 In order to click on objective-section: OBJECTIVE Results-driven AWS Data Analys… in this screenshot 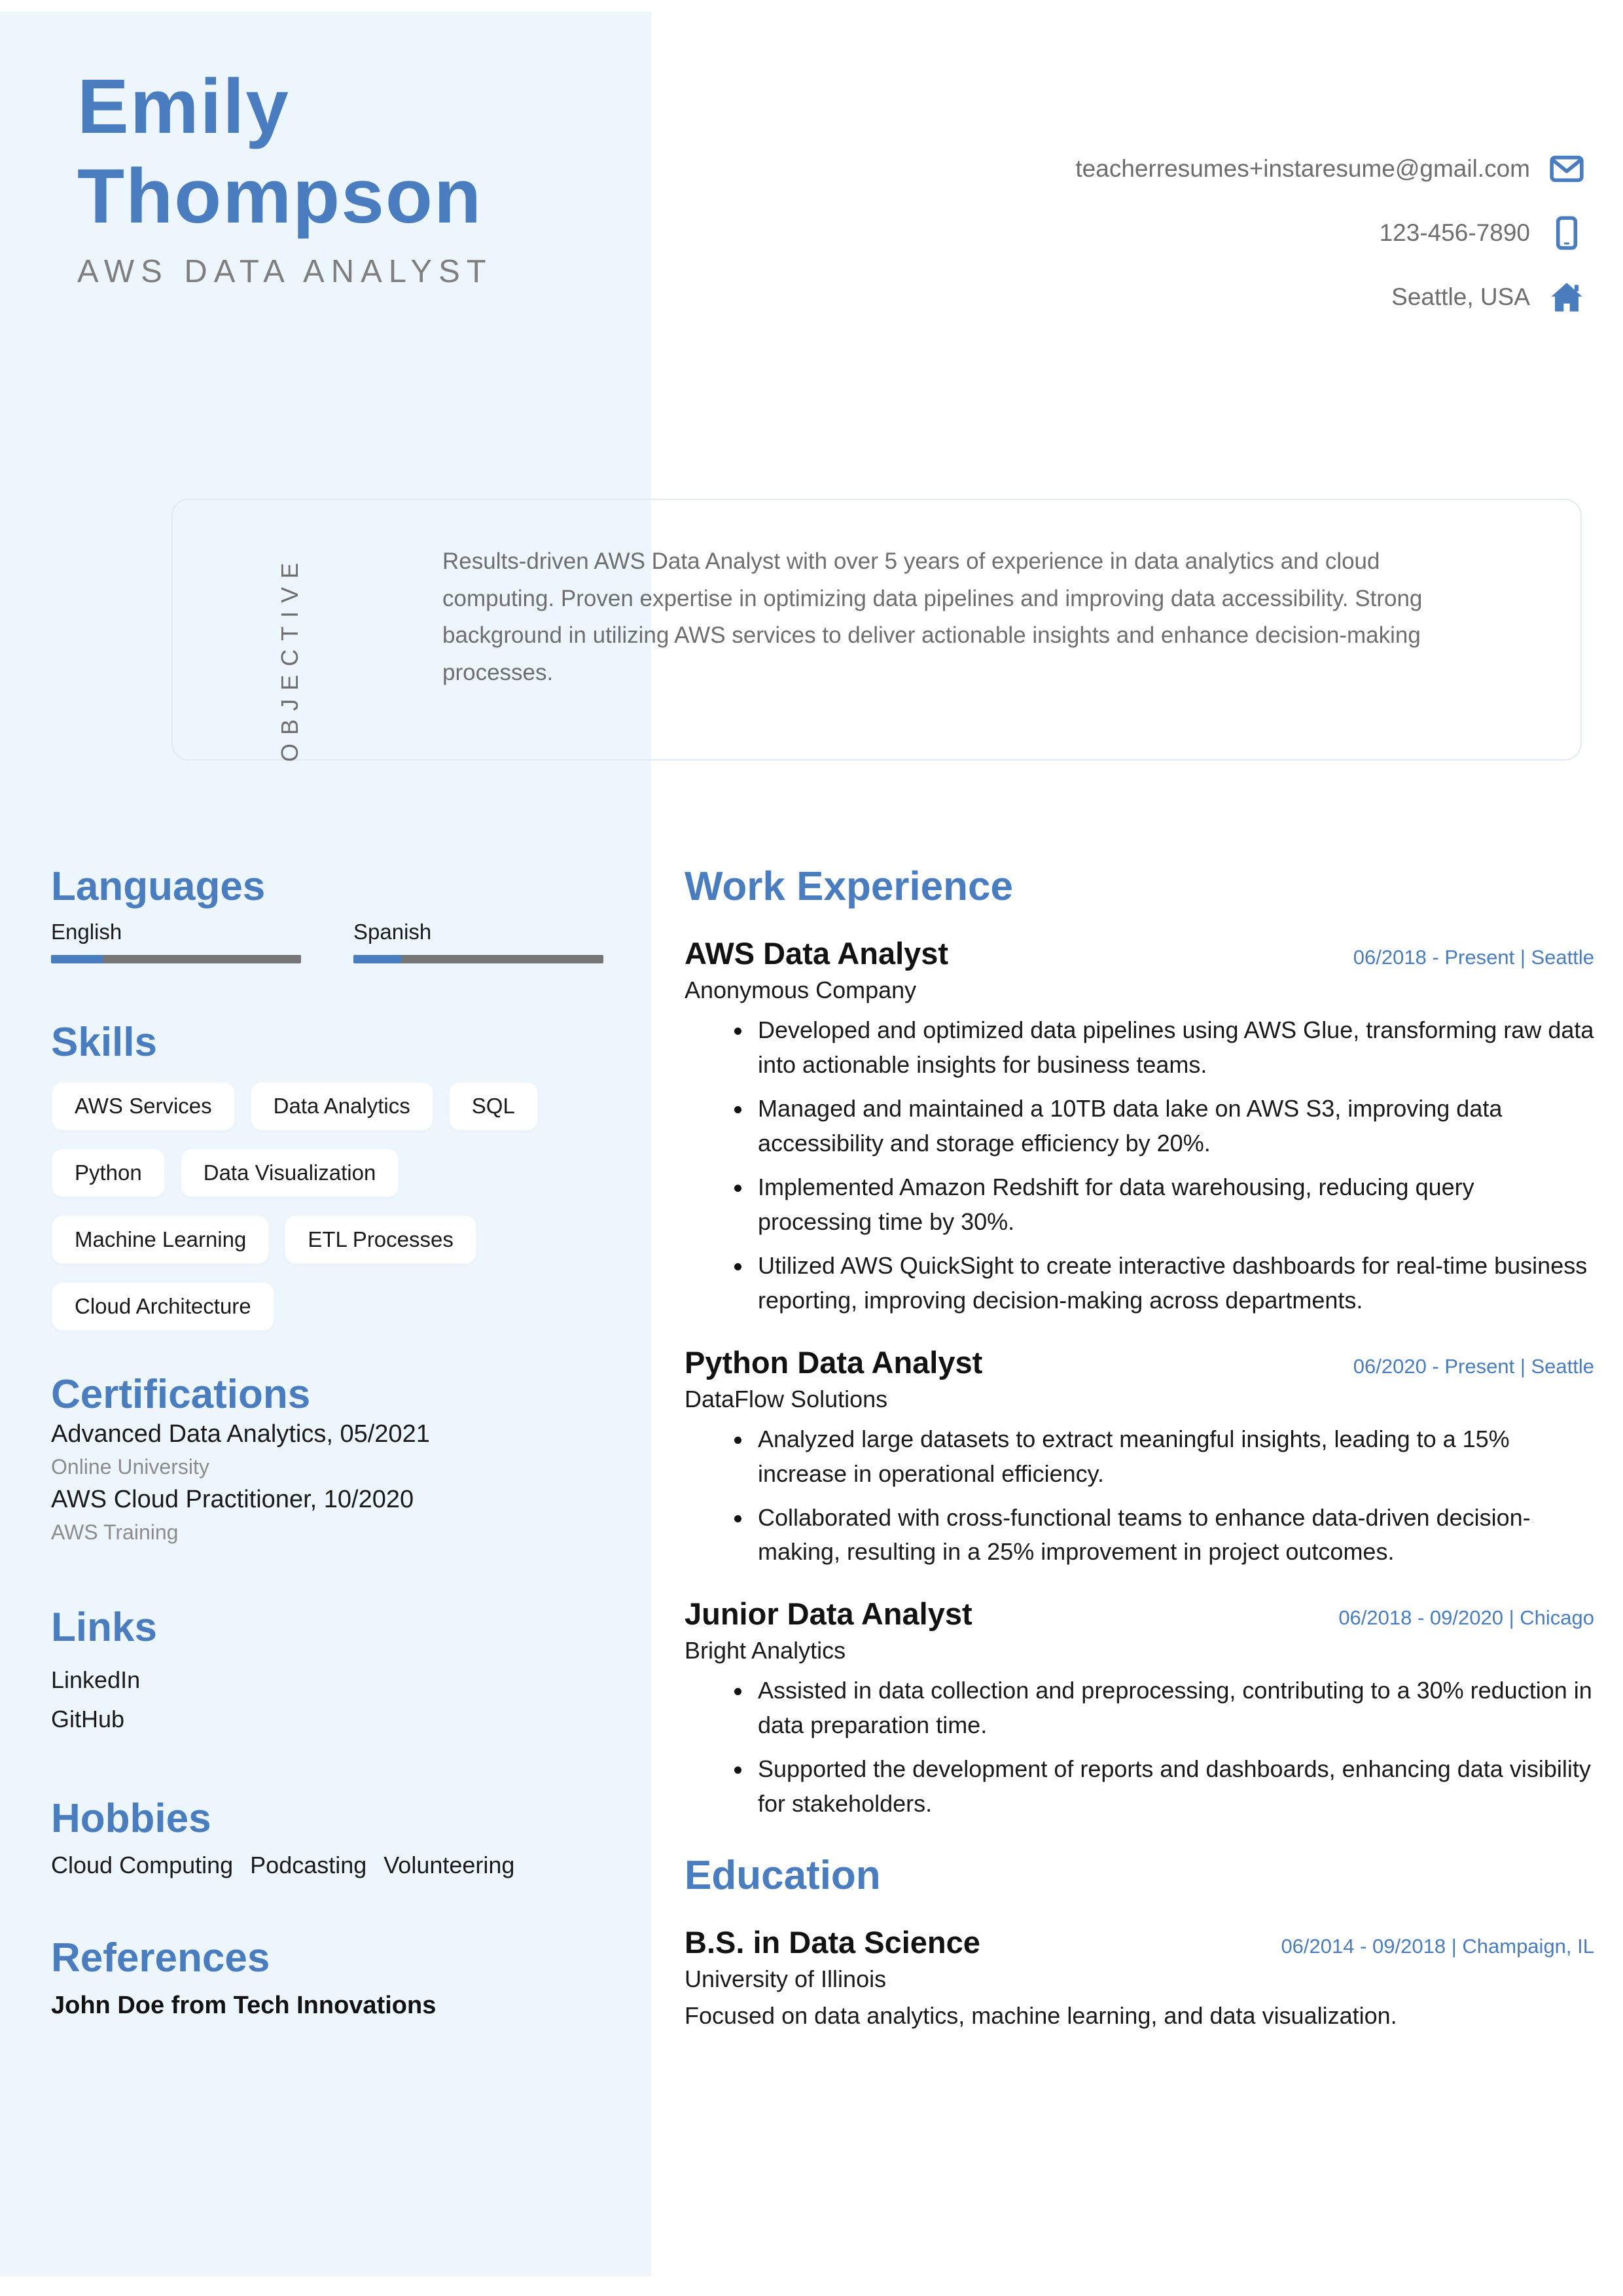, I will do `click(876, 630)`.